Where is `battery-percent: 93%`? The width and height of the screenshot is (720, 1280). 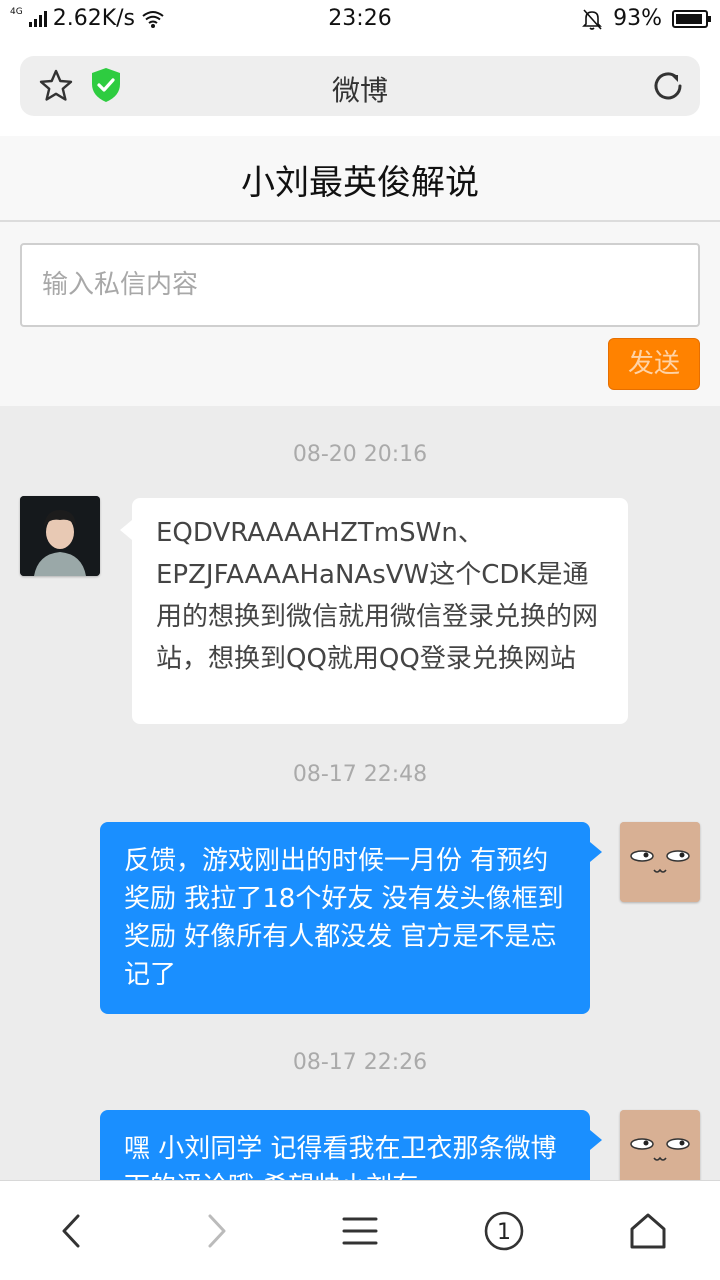 battery-percent: 93% is located at coordinates (637, 18).